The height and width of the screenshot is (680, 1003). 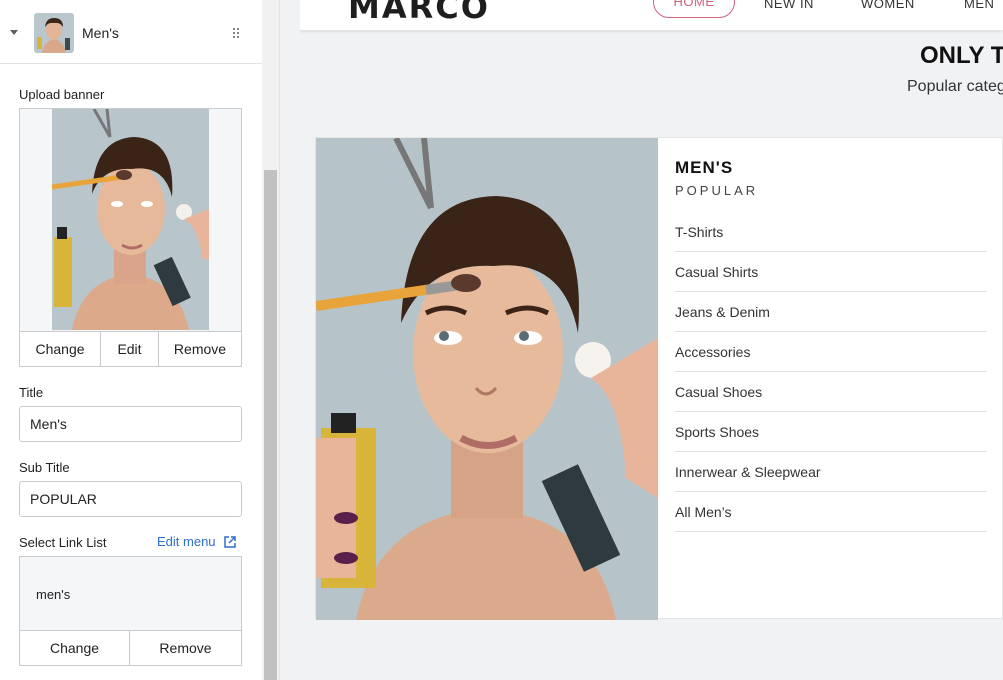 What do you see at coordinates (60, 349) in the screenshot?
I see `banner-change-button: Change` at bounding box center [60, 349].